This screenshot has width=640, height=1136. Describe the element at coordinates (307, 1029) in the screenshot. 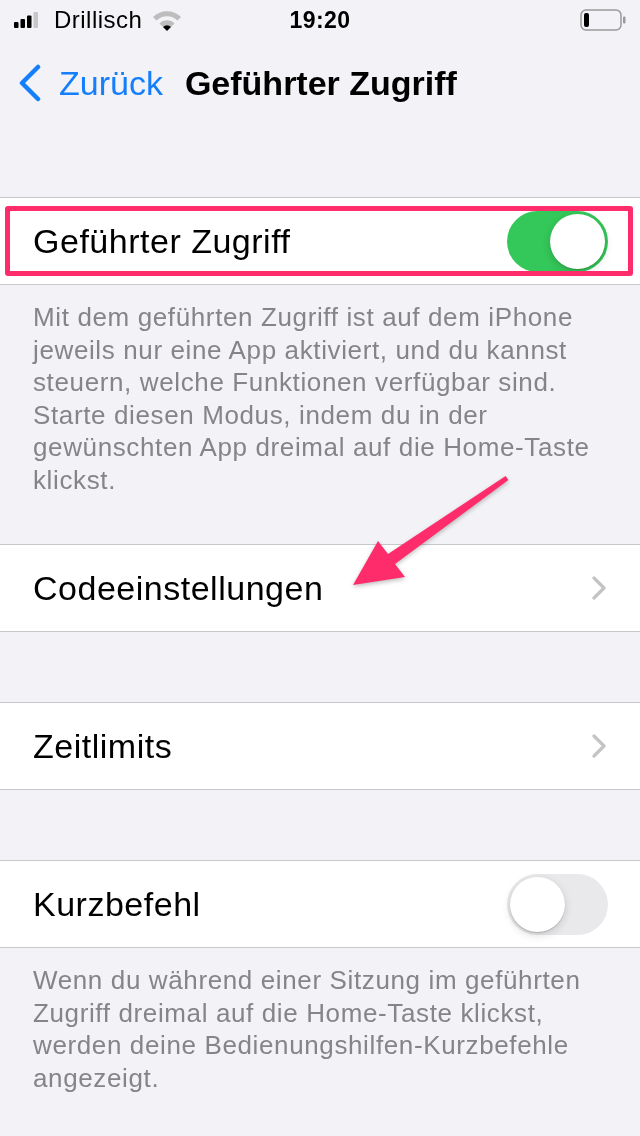

I see `section-footer-text: Wenn du während einer Sitzung im geführten Zugriff dreimal auf die Home-Taste klickst, werden deine Bedienungshilfen-Kurzbefehle angezeigt.` at that location.